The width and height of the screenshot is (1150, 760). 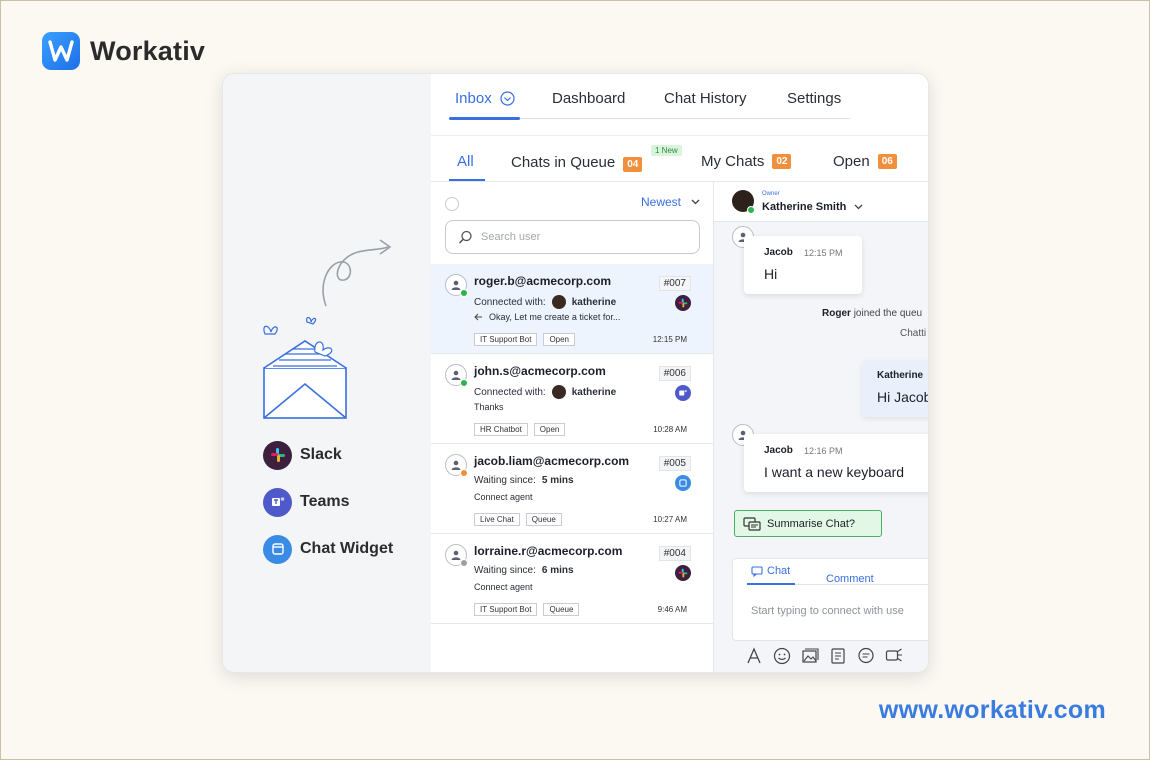 What do you see at coordinates (328, 502) in the screenshot?
I see `channel-teams: Teams` at bounding box center [328, 502].